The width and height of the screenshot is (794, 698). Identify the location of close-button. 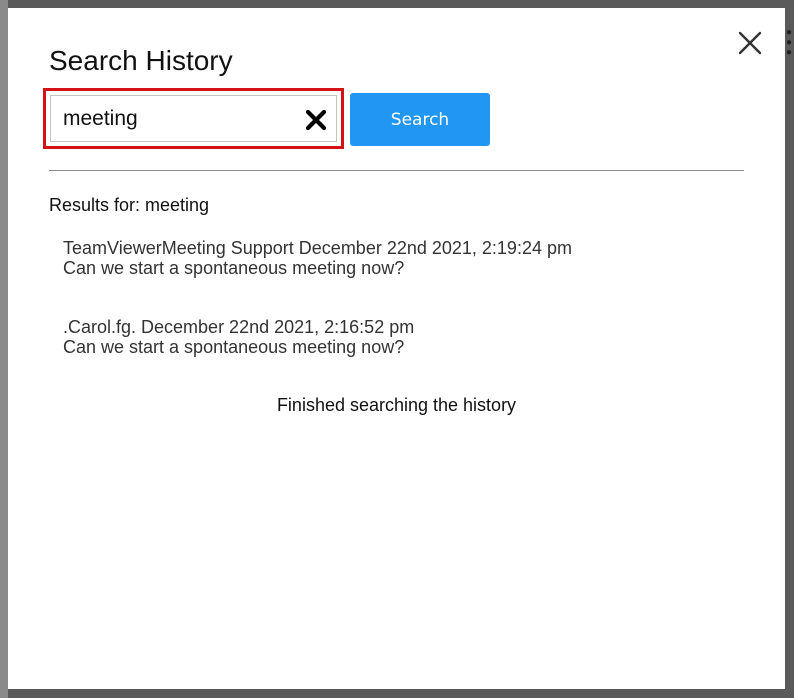
(750, 43).